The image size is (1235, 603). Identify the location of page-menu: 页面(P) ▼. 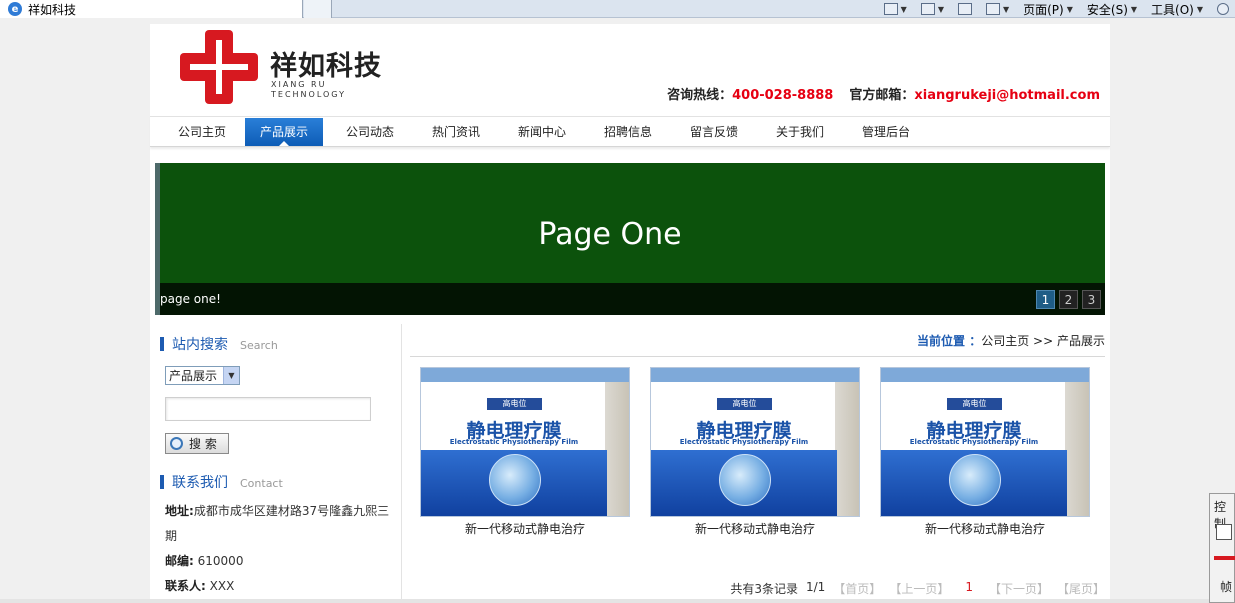
(1048, 9).